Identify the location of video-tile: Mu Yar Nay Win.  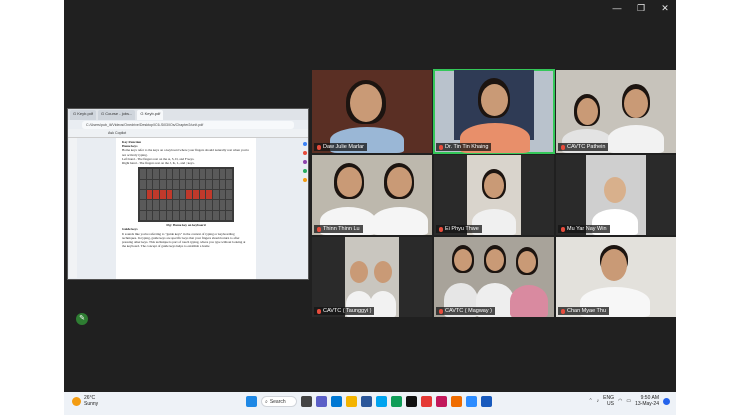
(616, 195).